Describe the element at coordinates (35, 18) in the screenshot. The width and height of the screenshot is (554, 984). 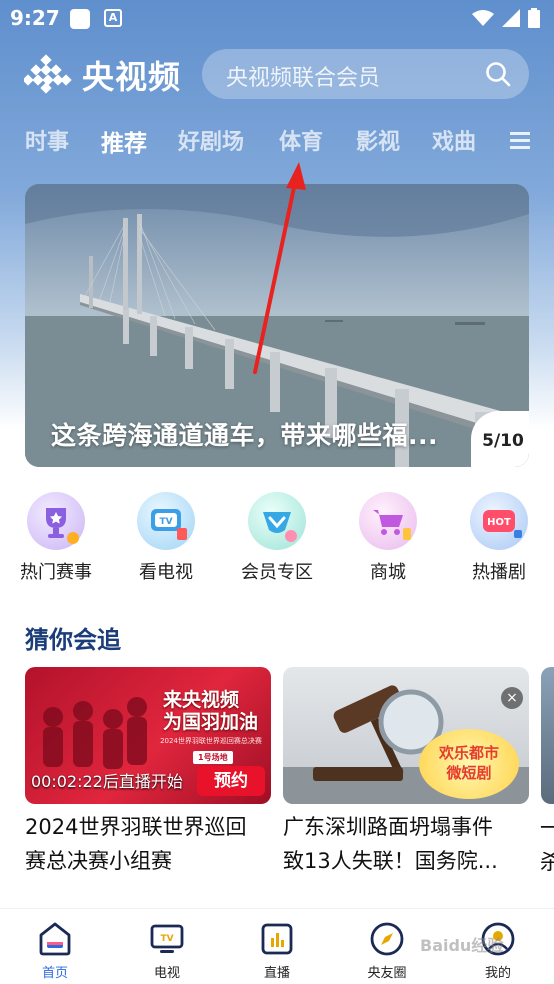
I see `status-time: 9:27` at that location.